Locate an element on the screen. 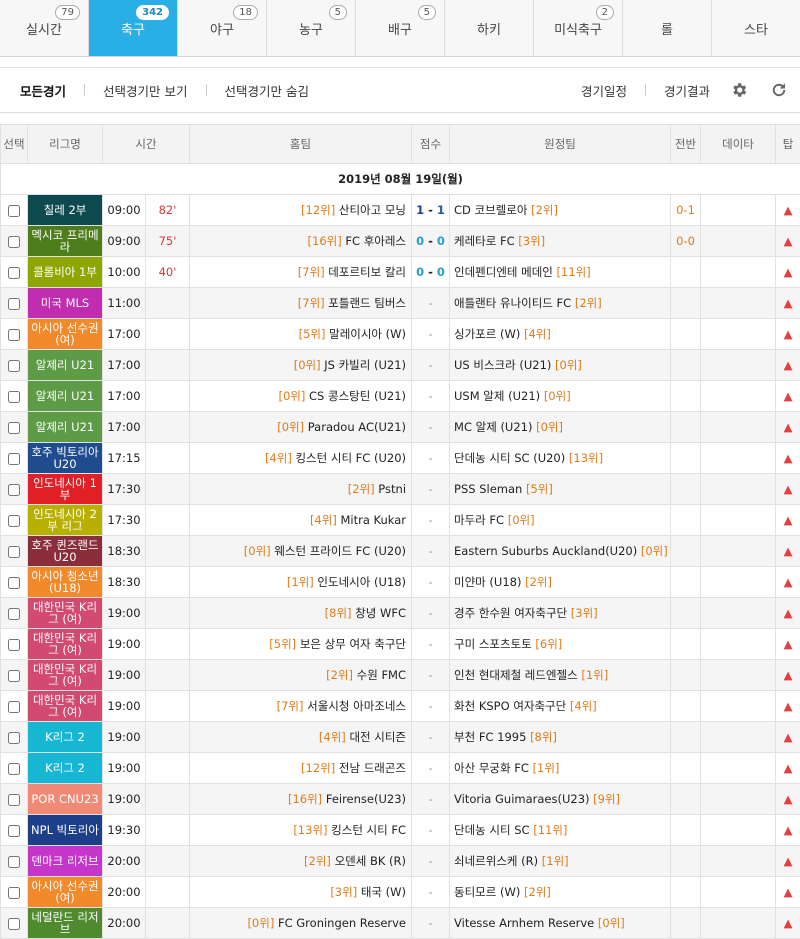  home-team: [0위] JS 카빌리 (U21) is located at coordinates (301, 365).